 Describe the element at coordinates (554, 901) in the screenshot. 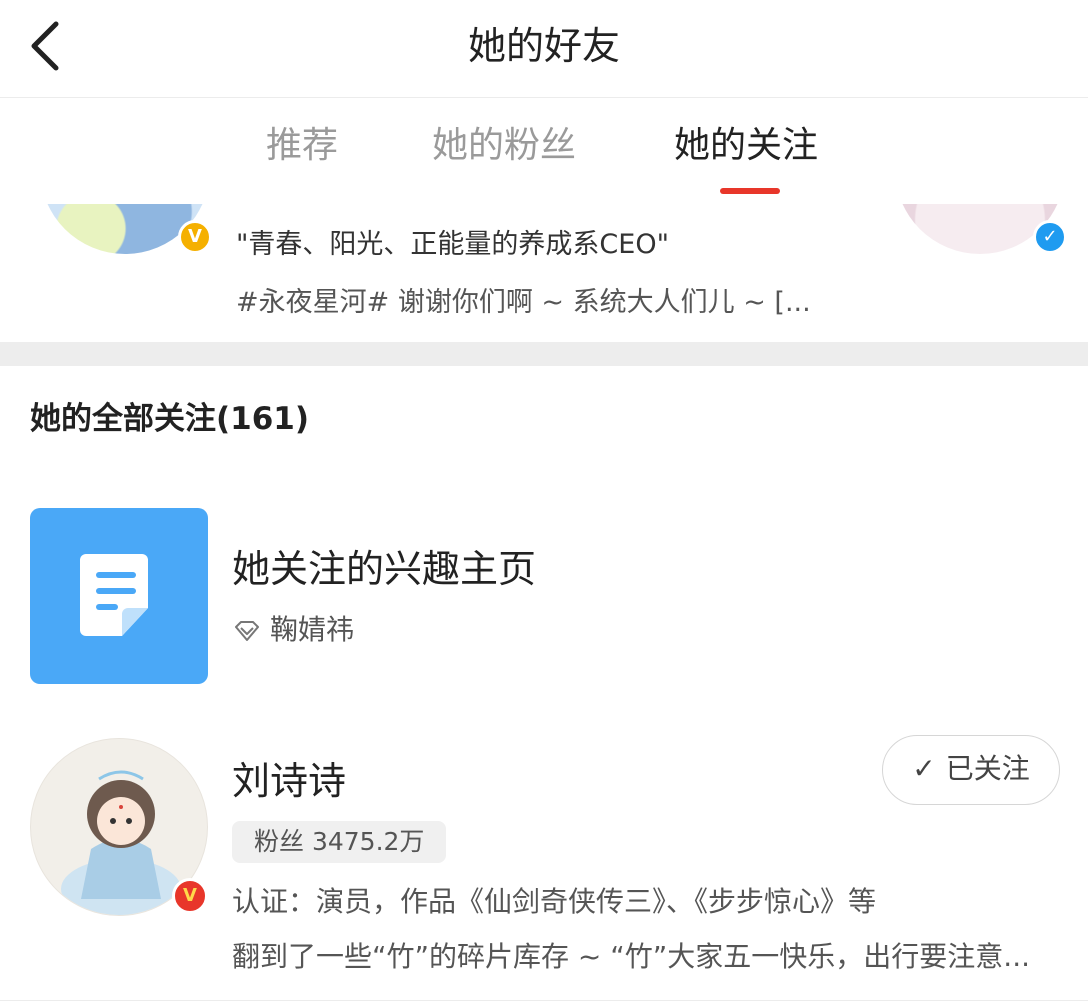

I see `verification-text: 认证：演员，作品《仙剑奇侠传三》、《步步惊心》等` at that location.